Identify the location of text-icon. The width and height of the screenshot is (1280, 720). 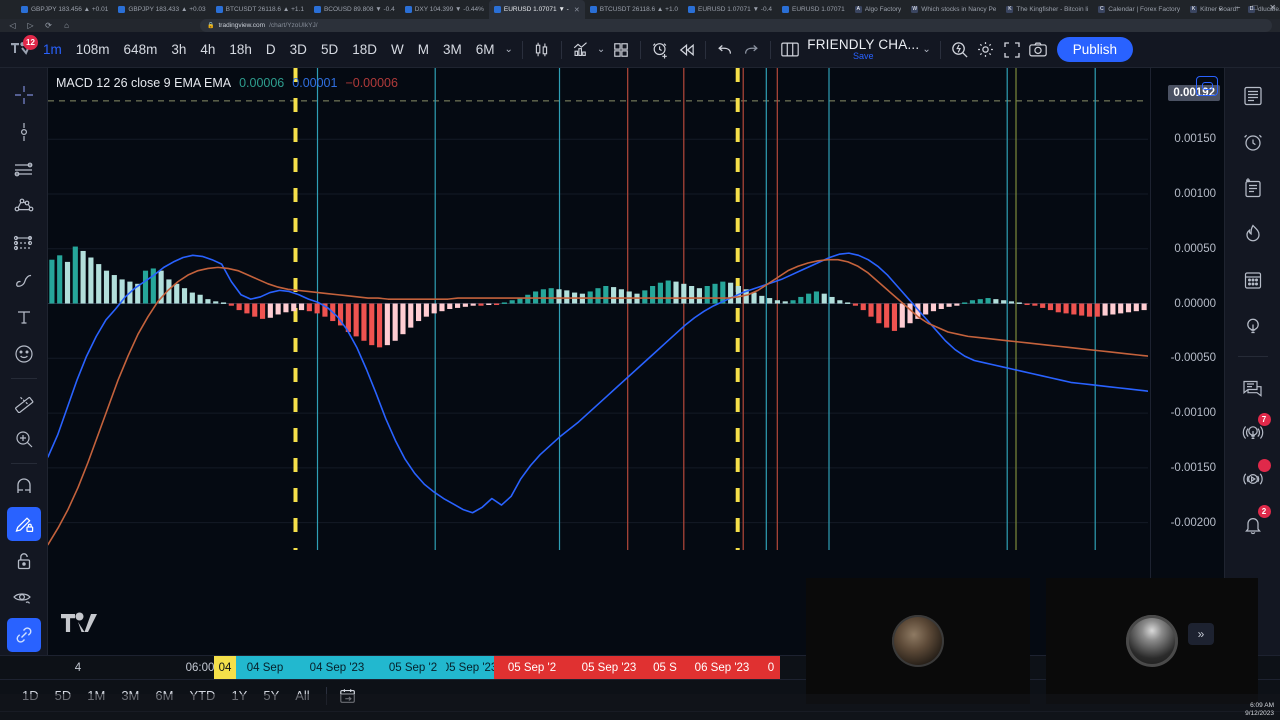
(24, 317).